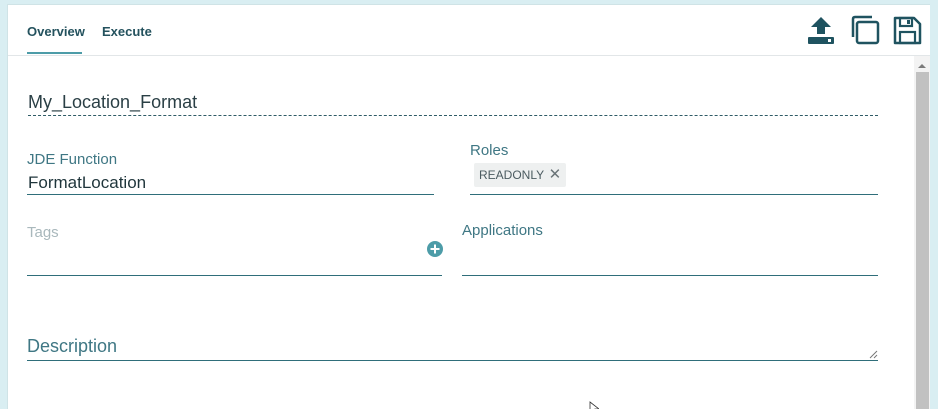 The width and height of the screenshot is (938, 409). I want to click on tags-input-underline, so click(234, 275).